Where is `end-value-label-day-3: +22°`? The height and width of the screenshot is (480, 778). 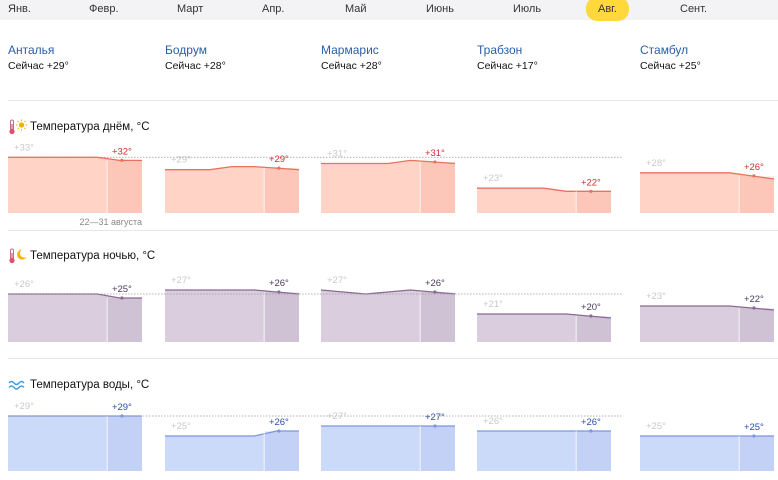 end-value-label-day-3: +22° is located at coordinates (591, 182).